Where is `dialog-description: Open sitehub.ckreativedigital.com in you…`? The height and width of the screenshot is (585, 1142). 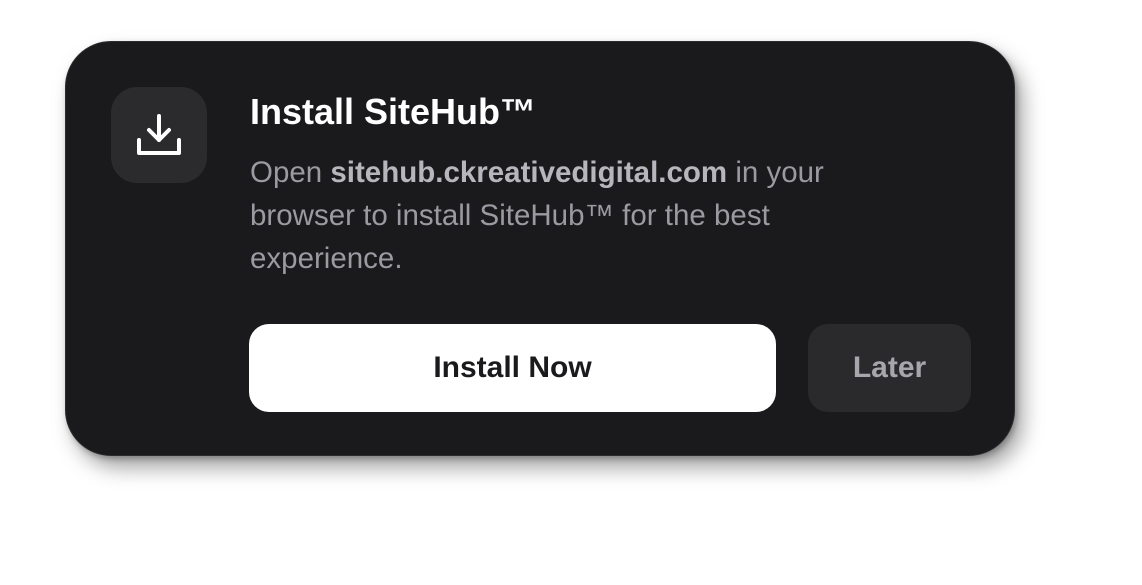 dialog-description: Open sitehub.ckreativedigital.com in you… is located at coordinates (570, 215).